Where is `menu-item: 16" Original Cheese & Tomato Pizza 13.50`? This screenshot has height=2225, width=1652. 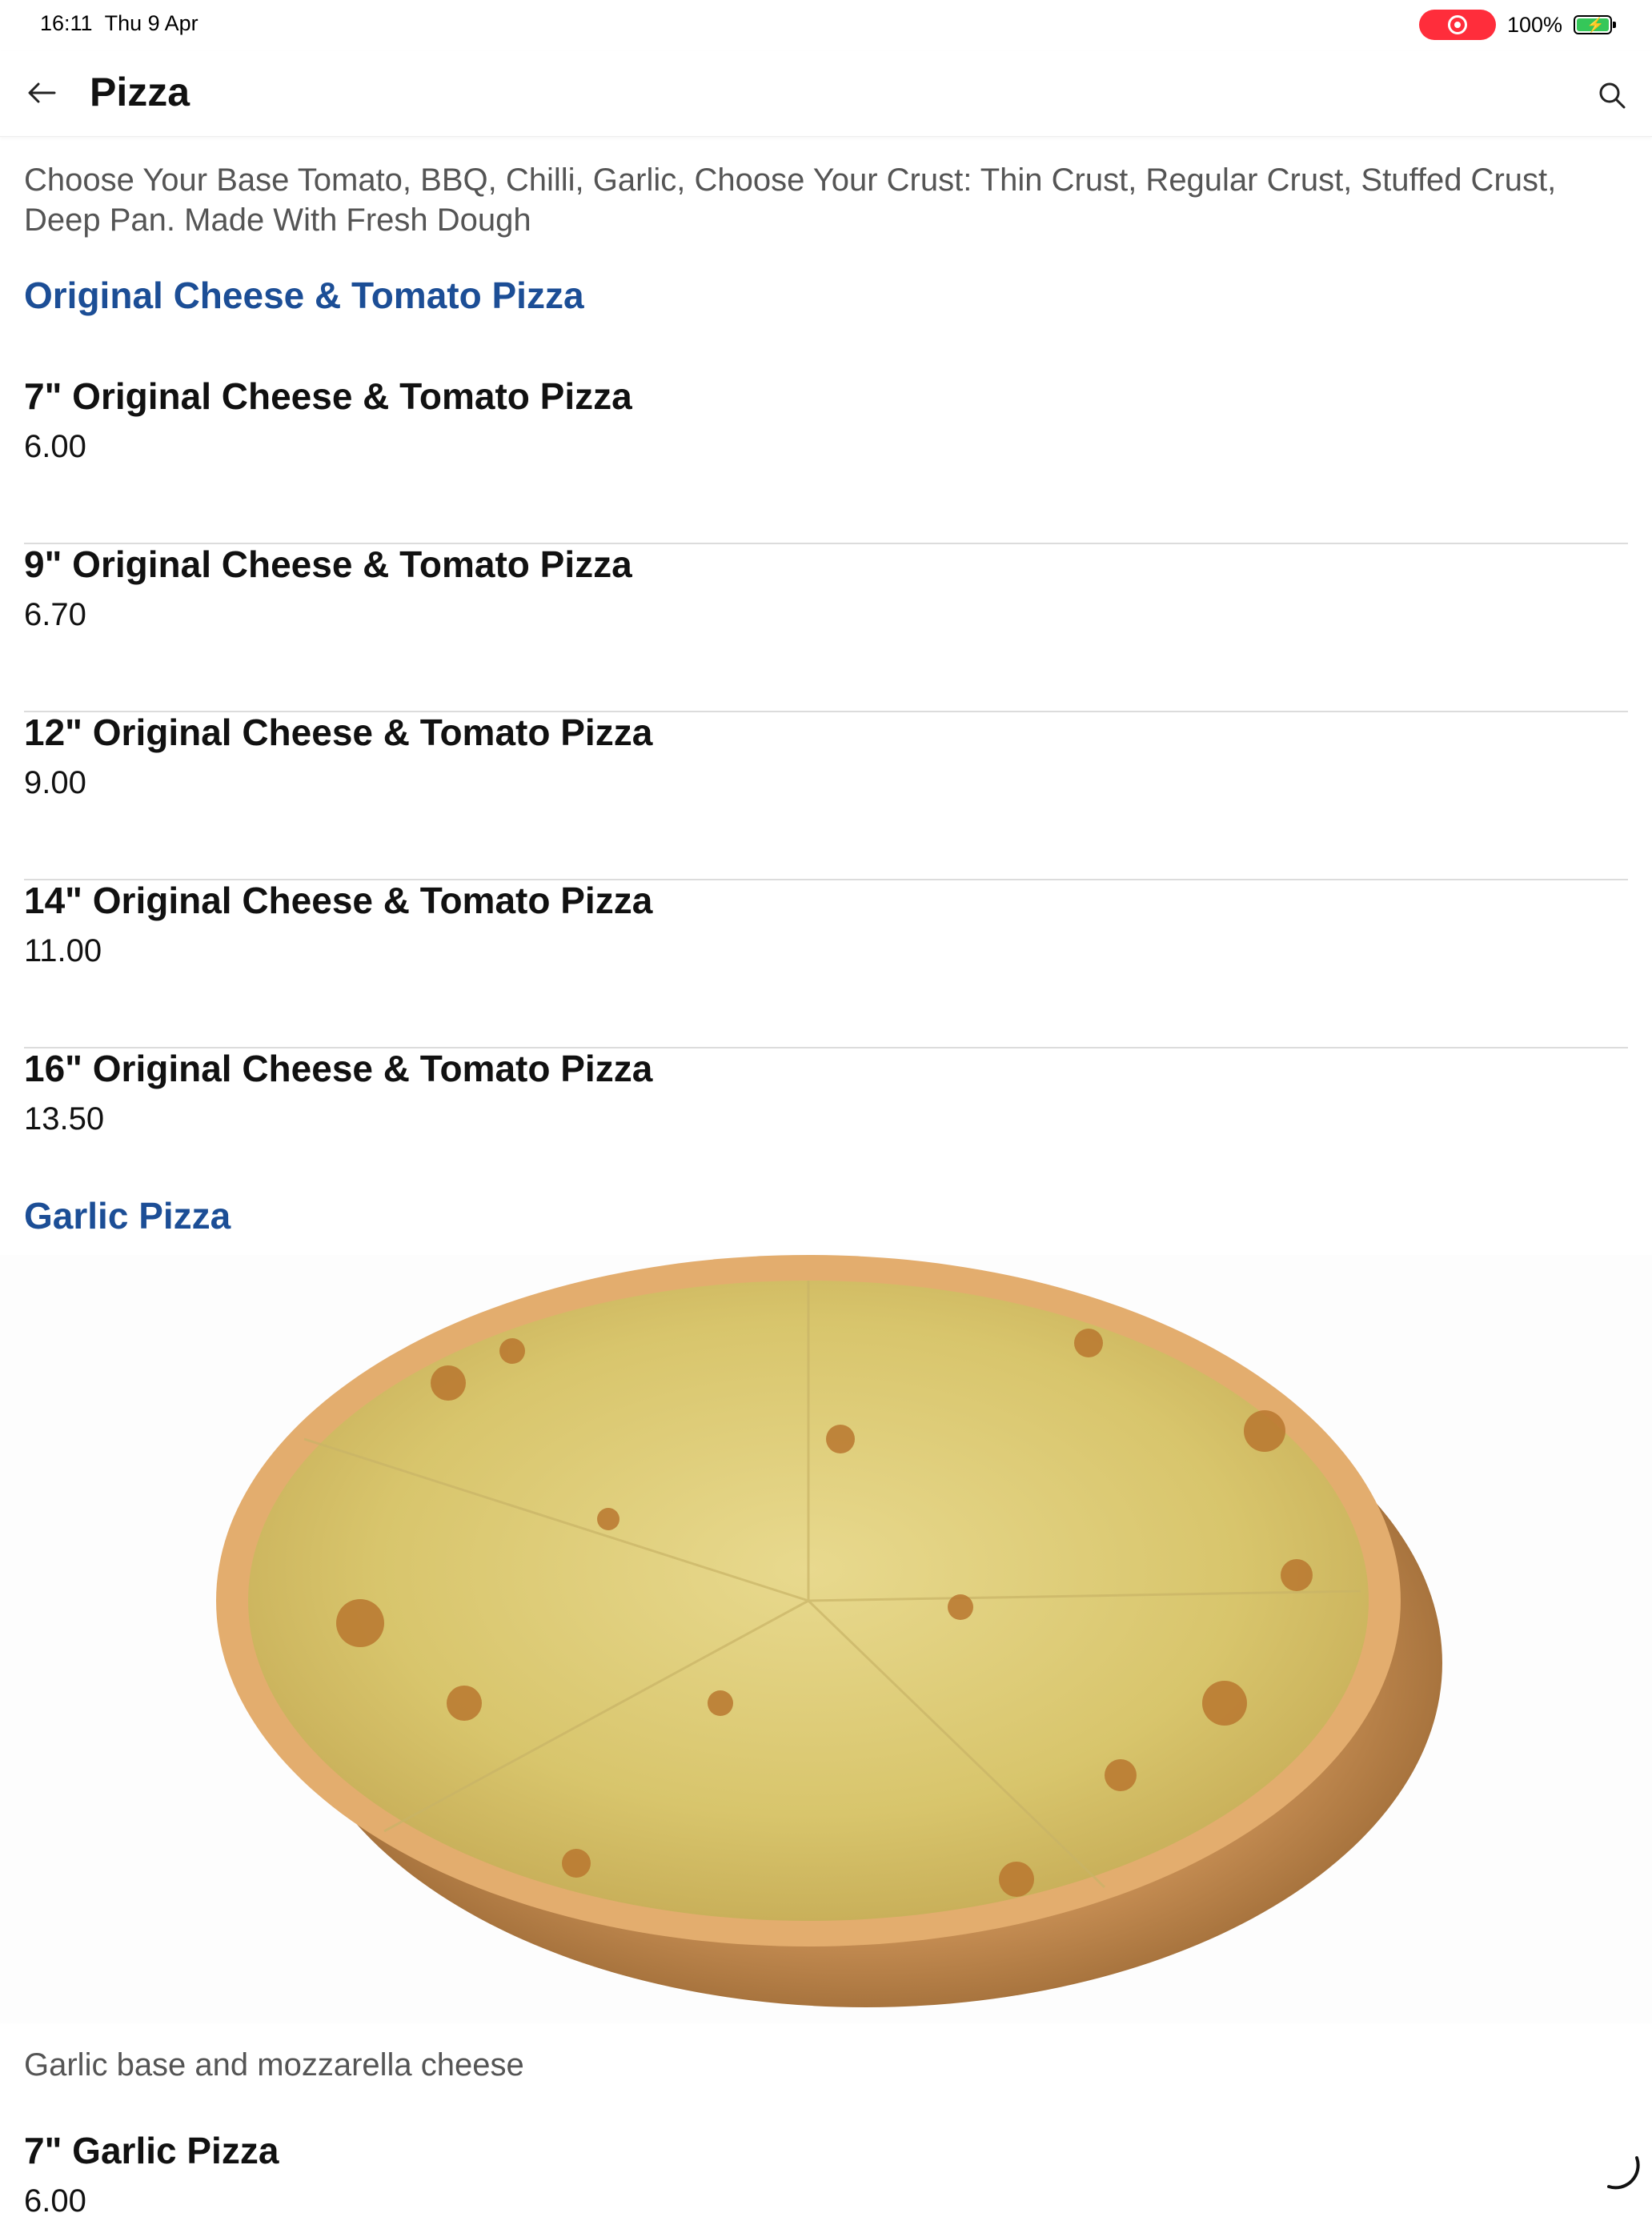
menu-item: 16" Original Cheese & Tomato Pizza 13.50 is located at coordinates (826, 1107).